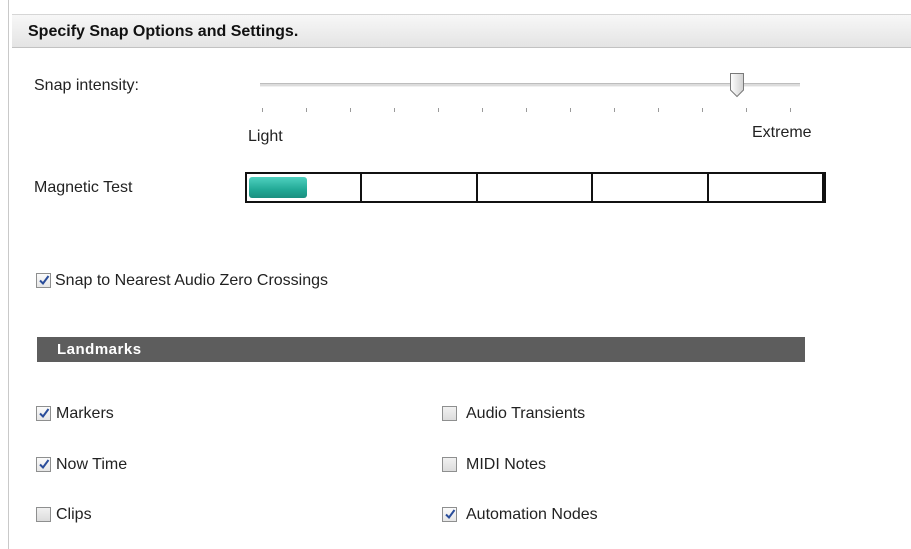 The width and height of the screenshot is (911, 549). I want to click on panel-header: Specify Snap Options and Settings., so click(461, 31).